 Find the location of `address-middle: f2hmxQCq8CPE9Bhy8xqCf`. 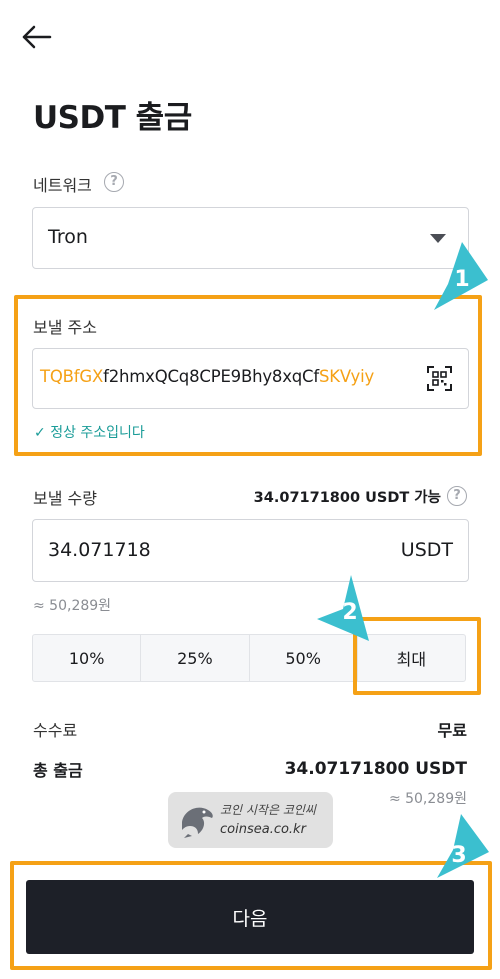

address-middle: f2hmxQCq8CPE9Bhy8xqCf is located at coordinates (211, 376).